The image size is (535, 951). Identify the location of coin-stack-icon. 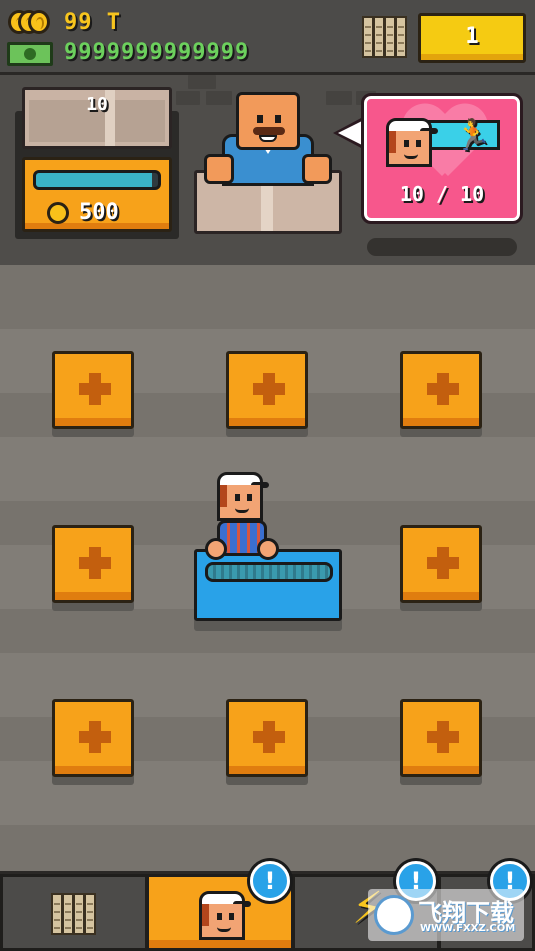
(32, 23).